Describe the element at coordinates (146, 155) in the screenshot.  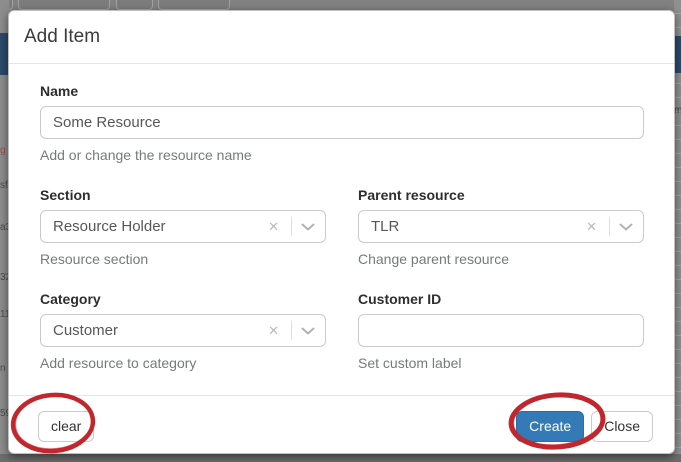
I see `name-helper-text: Add or change the resource name` at that location.